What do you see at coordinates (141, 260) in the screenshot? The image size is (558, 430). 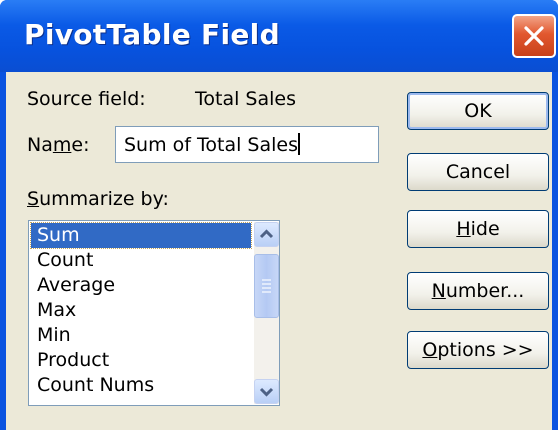 I see `list-item-count: Count` at bounding box center [141, 260].